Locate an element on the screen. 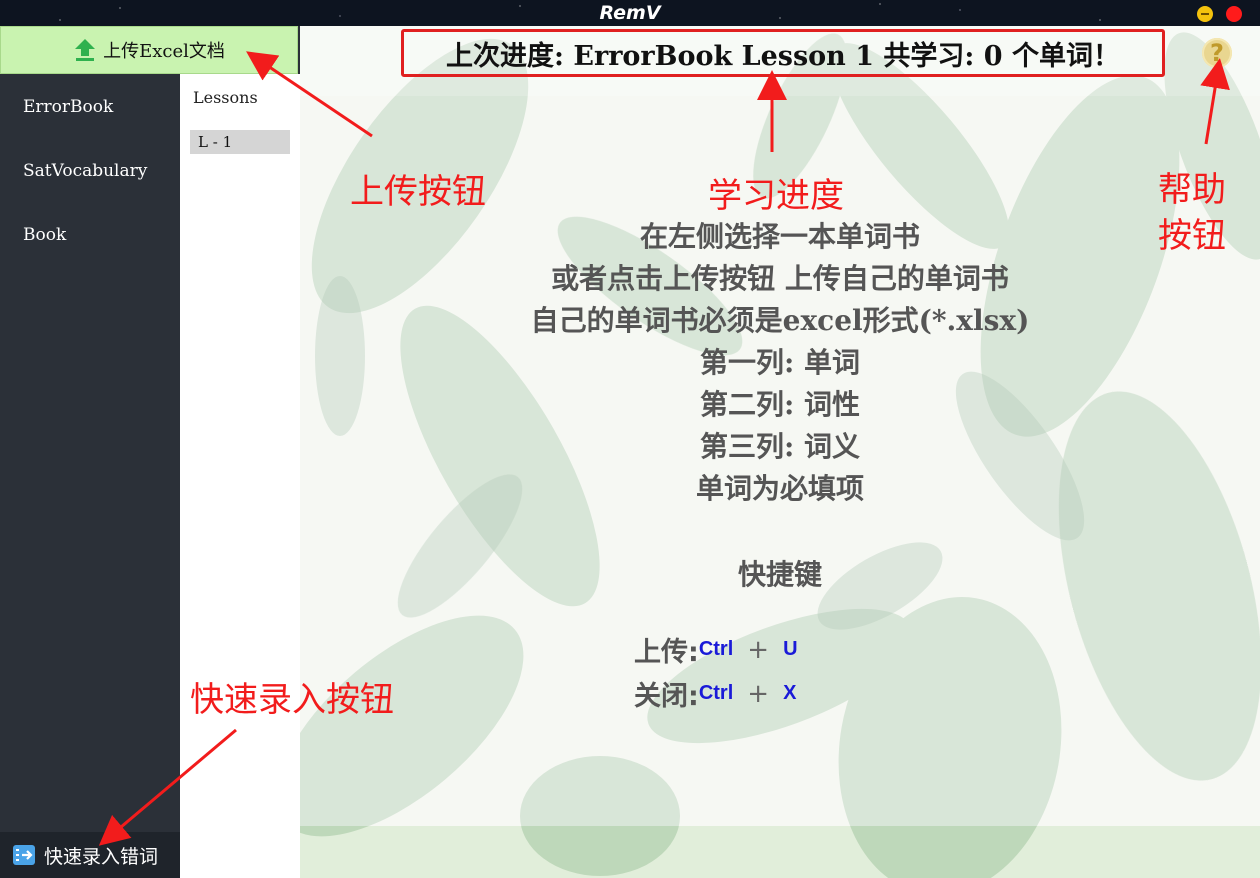  book-item-errorbook: ErrorBook is located at coordinates (90, 116).